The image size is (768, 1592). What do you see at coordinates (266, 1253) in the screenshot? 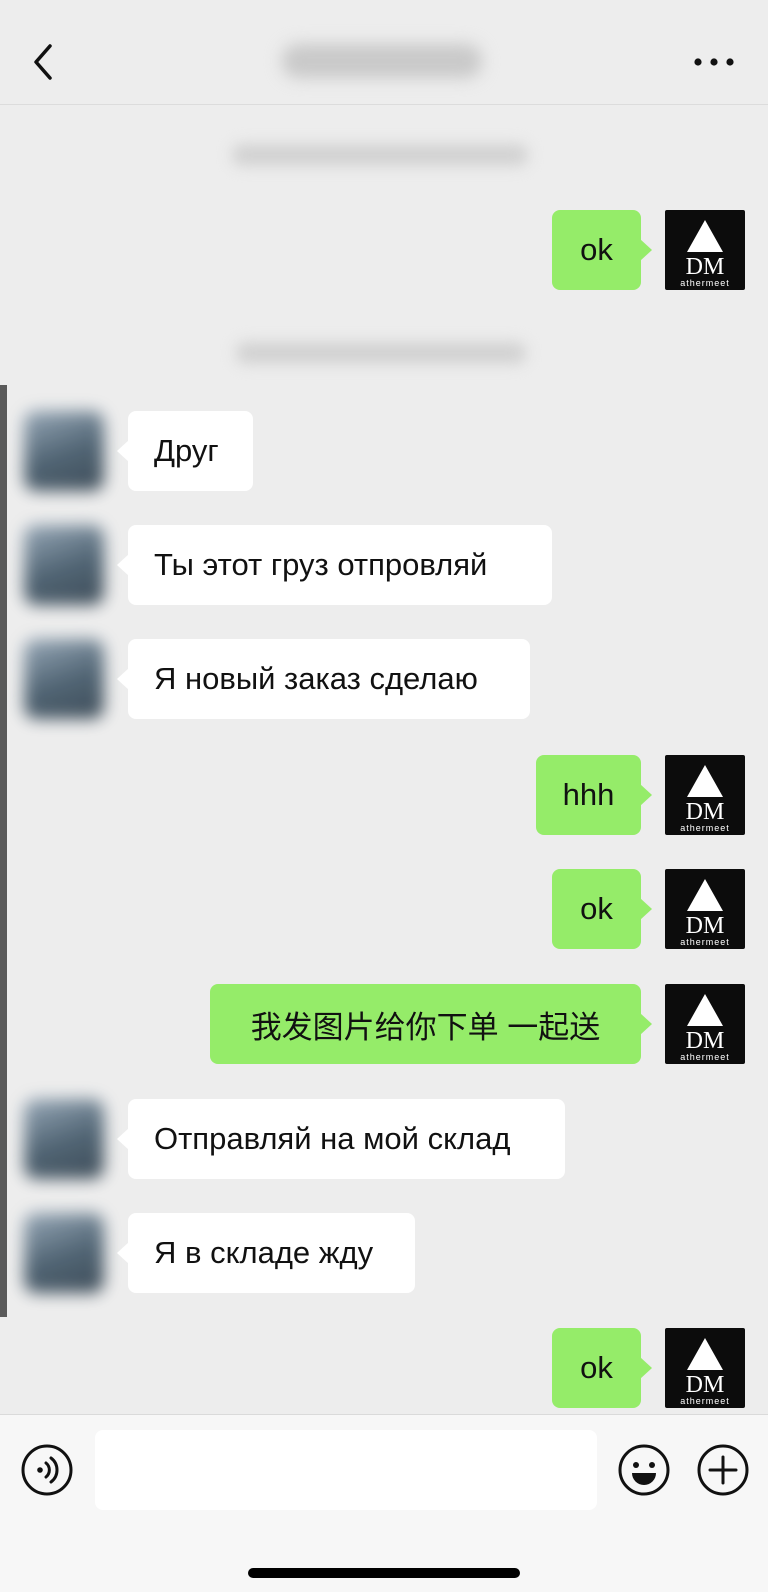
I see `message-bubble-incoming: Я в складе жду` at bounding box center [266, 1253].